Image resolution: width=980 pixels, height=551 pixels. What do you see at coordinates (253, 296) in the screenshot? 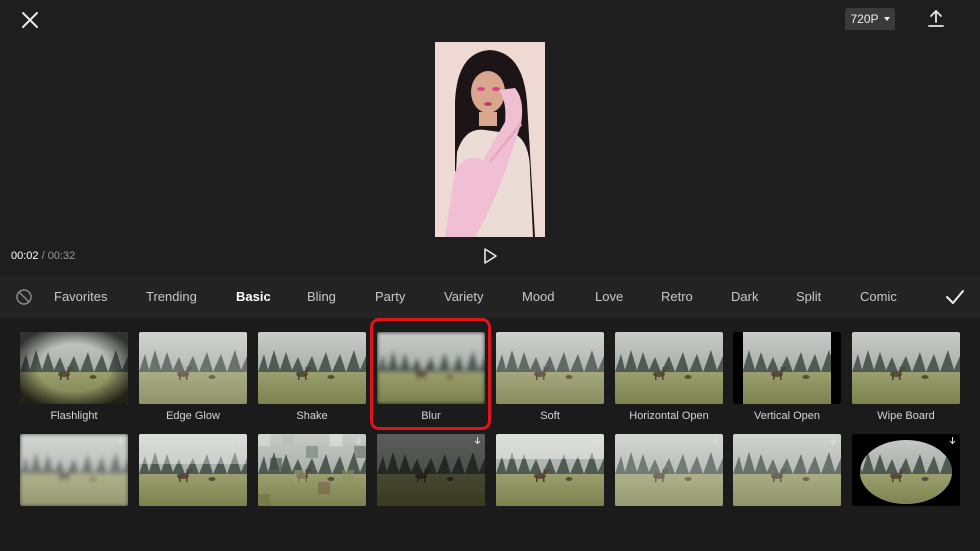
I see `tab-basic: Basic` at bounding box center [253, 296].